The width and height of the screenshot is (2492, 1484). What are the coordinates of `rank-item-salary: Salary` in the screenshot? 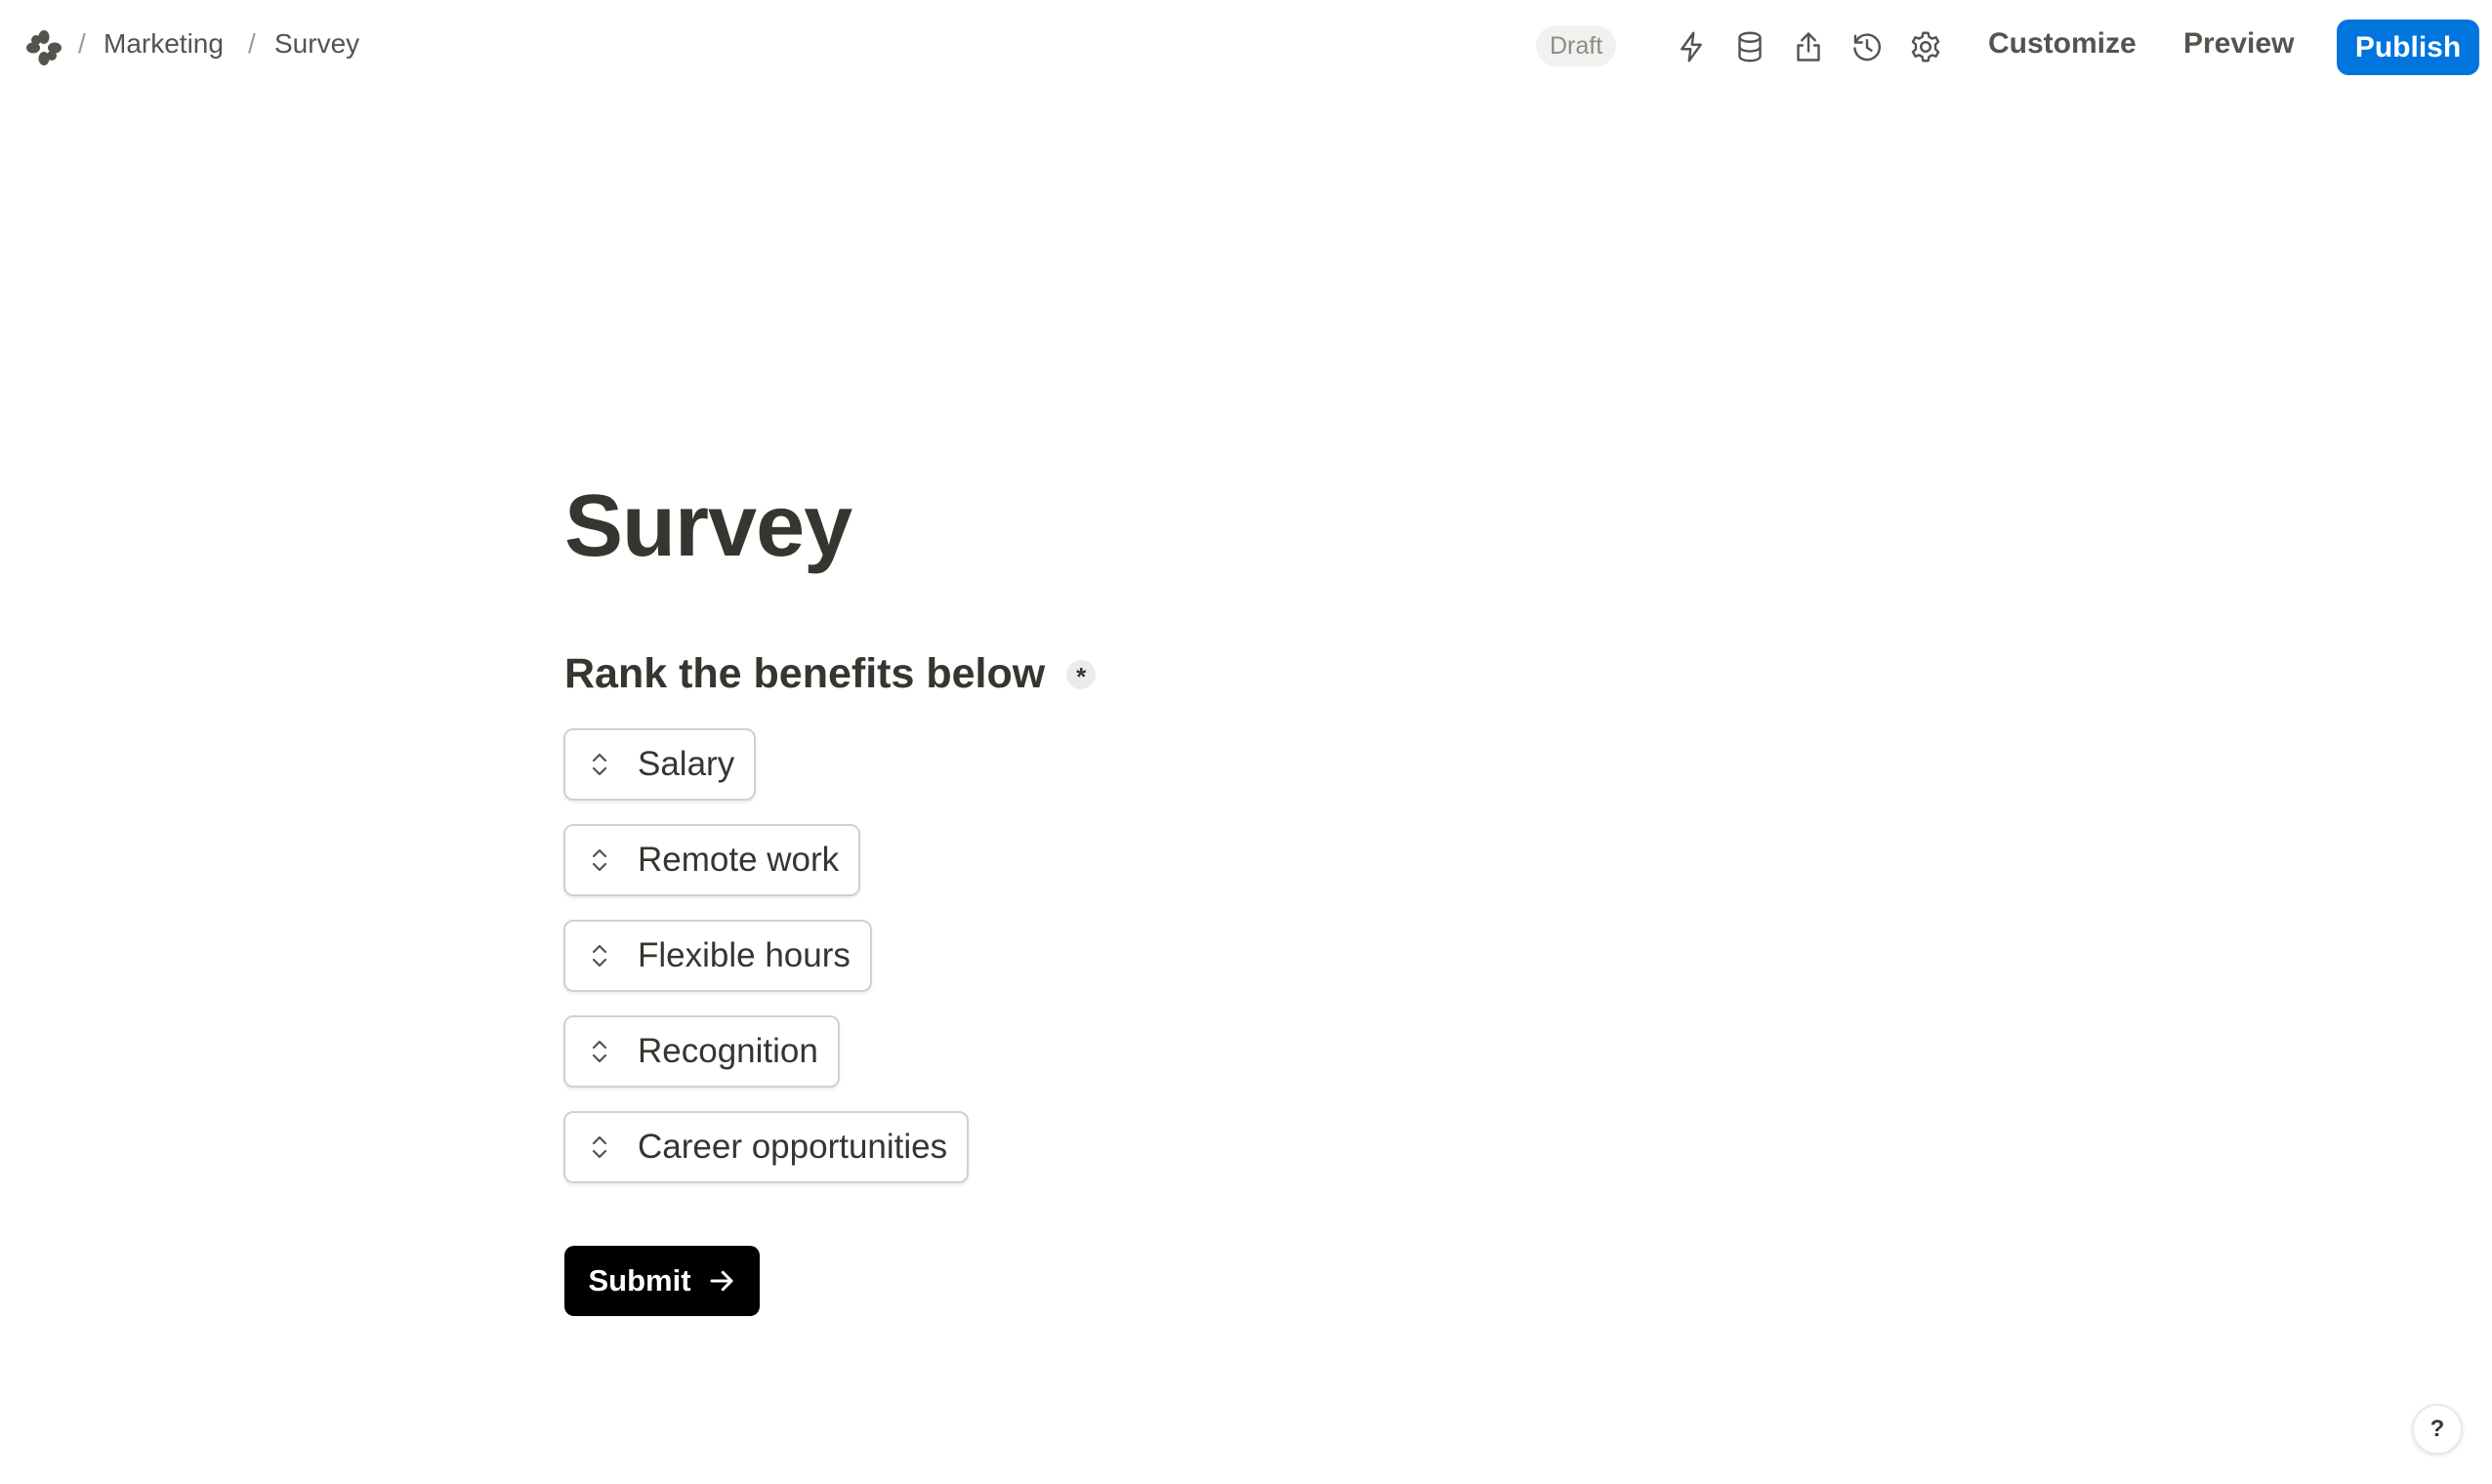 It's located at (660, 765).